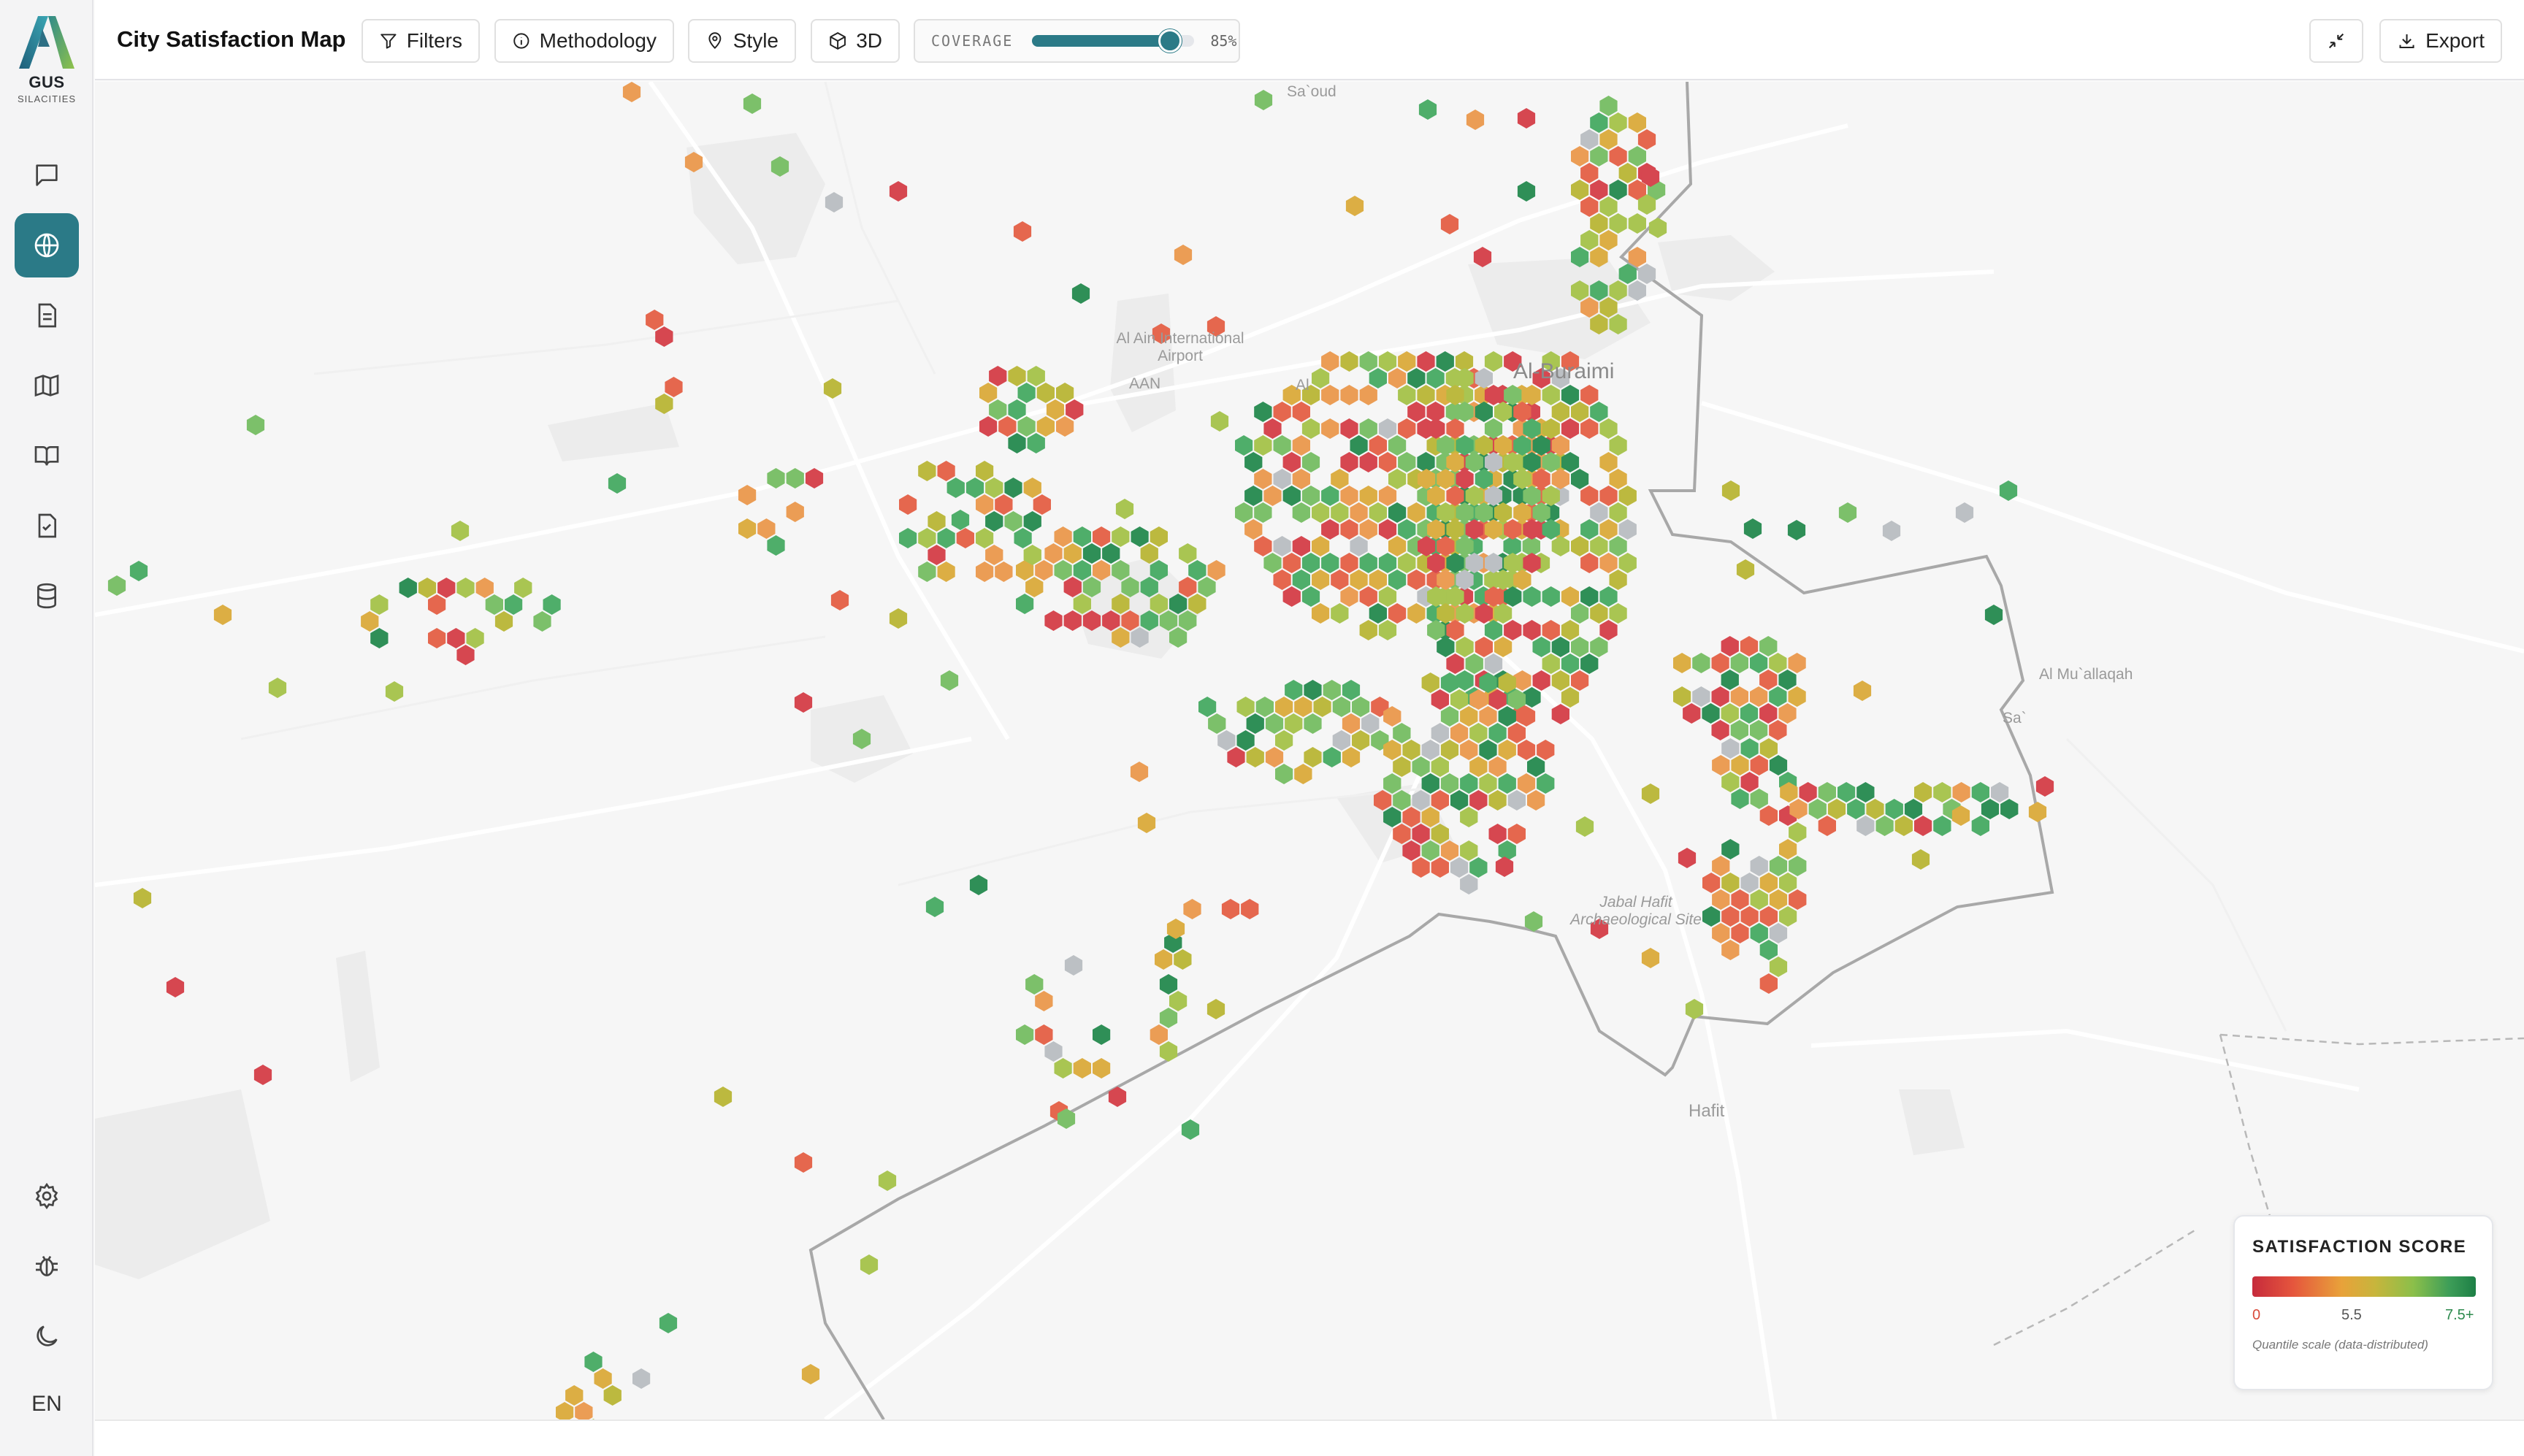  I want to click on filters-button: Filters, so click(421, 41).